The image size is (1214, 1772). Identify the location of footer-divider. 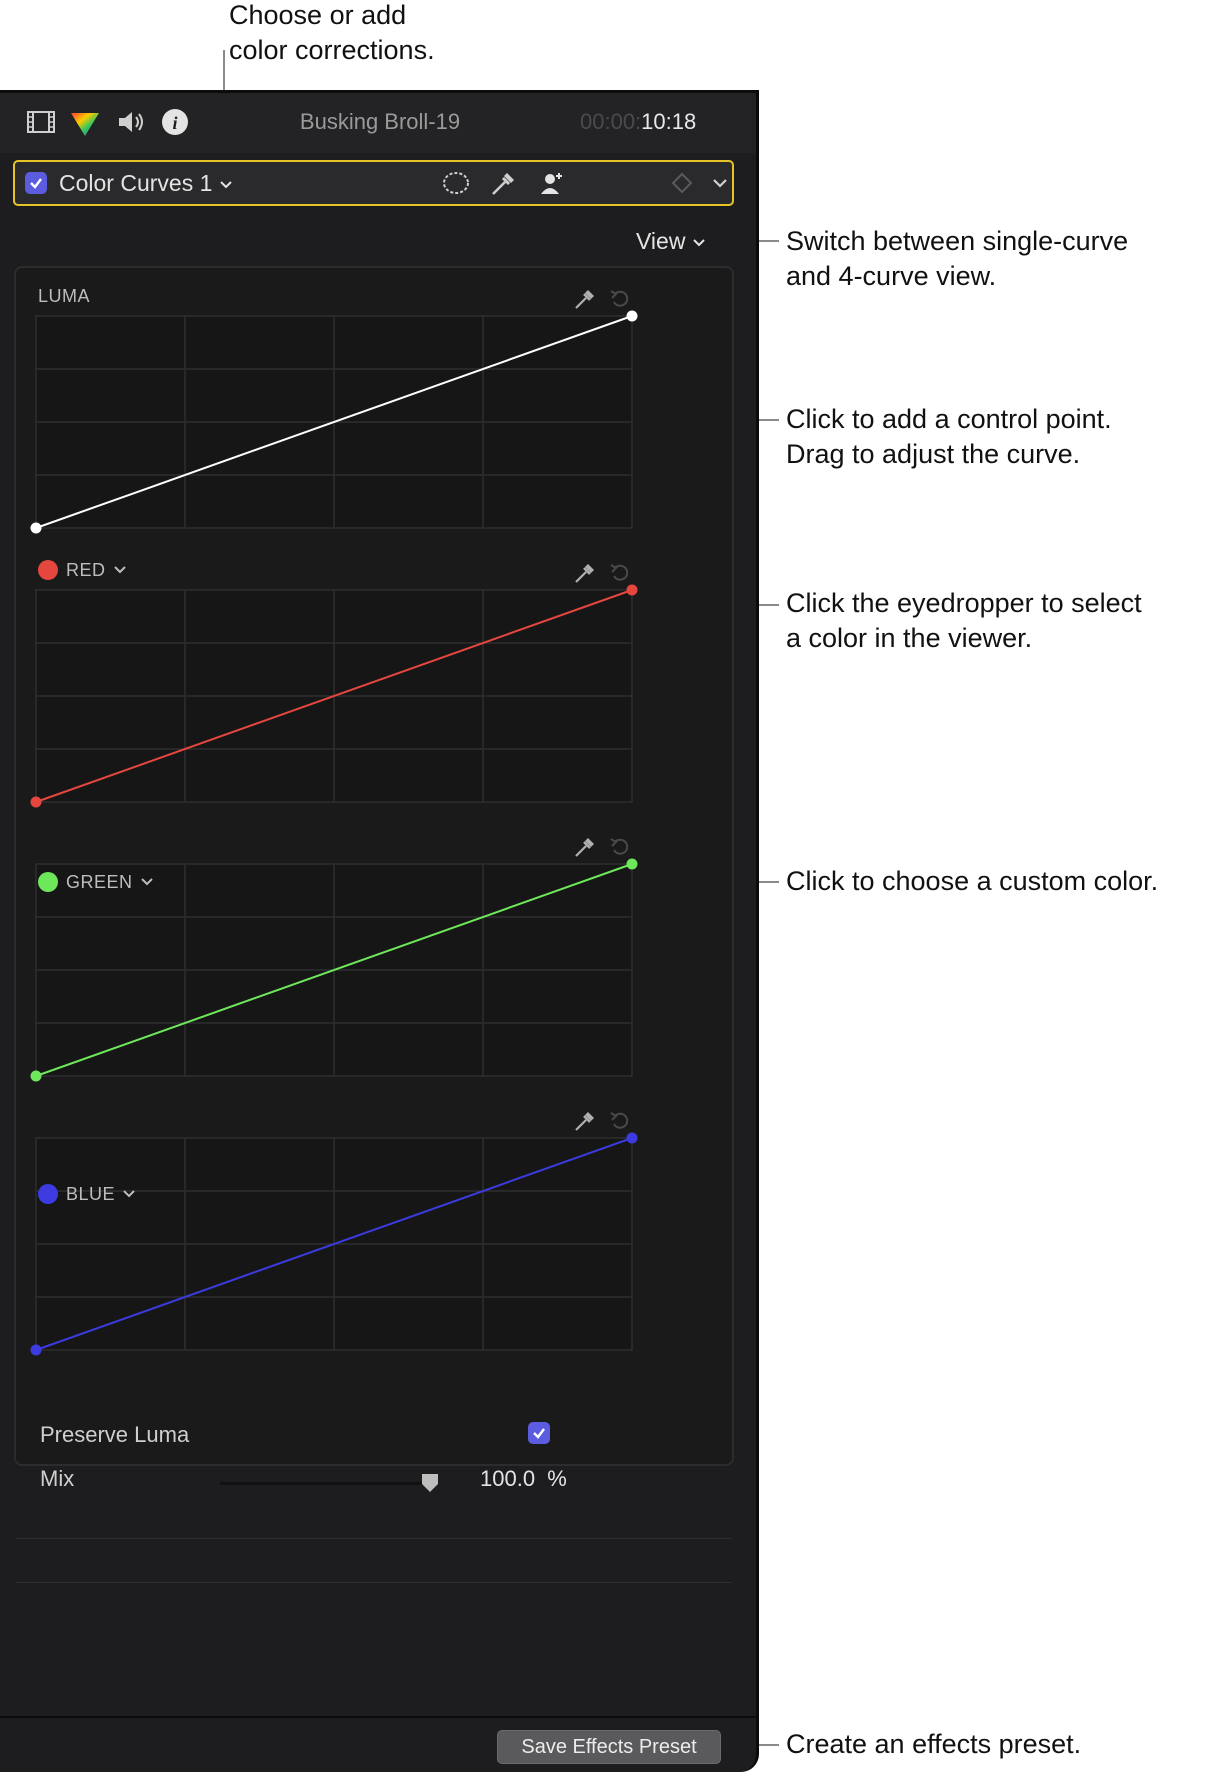
(378, 1717).